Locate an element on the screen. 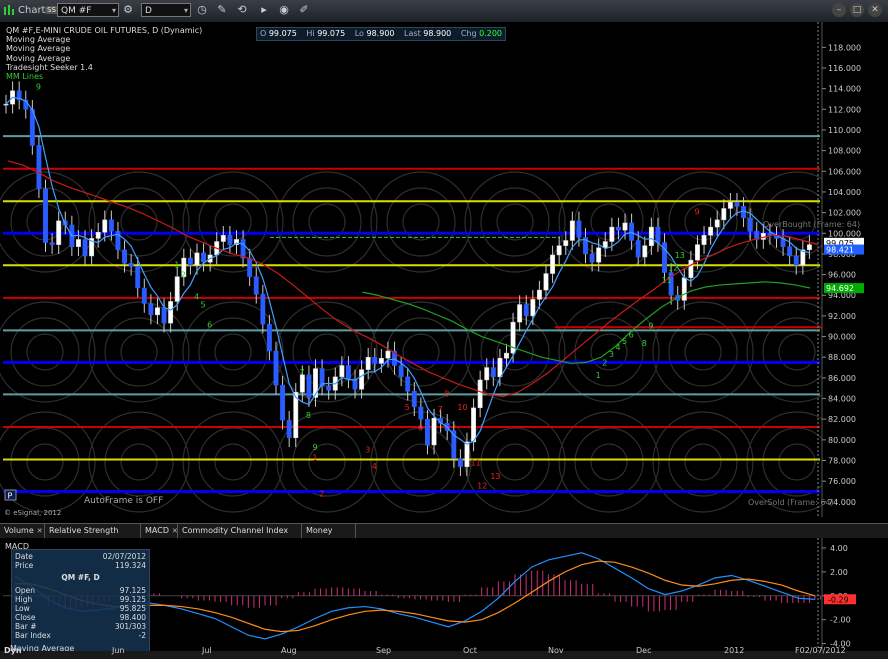  seeker-count-red: 12 is located at coordinates (482, 485).